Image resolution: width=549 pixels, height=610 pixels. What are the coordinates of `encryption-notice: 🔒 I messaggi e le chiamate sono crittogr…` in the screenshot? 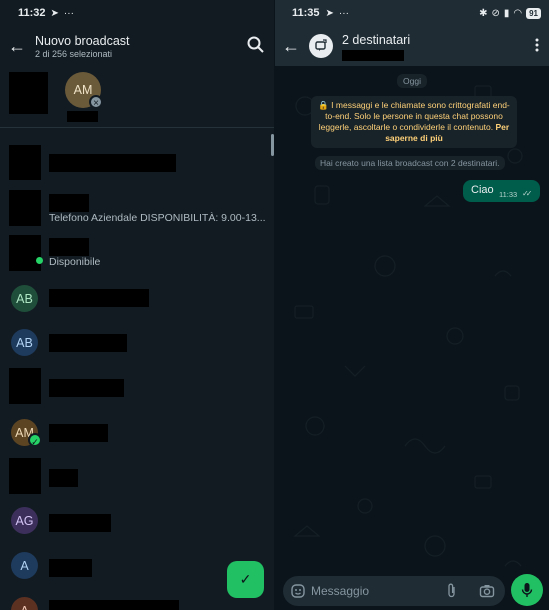 It's located at (414, 122).